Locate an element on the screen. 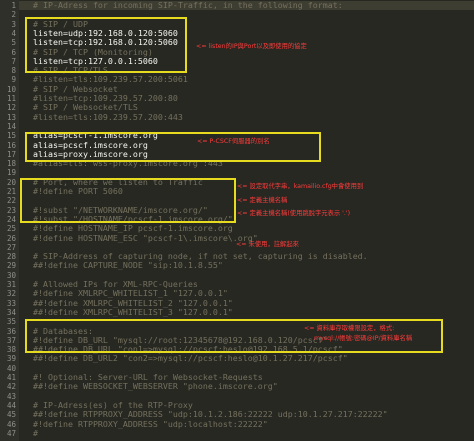  line-number: 32 is located at coordinates (11, 294).